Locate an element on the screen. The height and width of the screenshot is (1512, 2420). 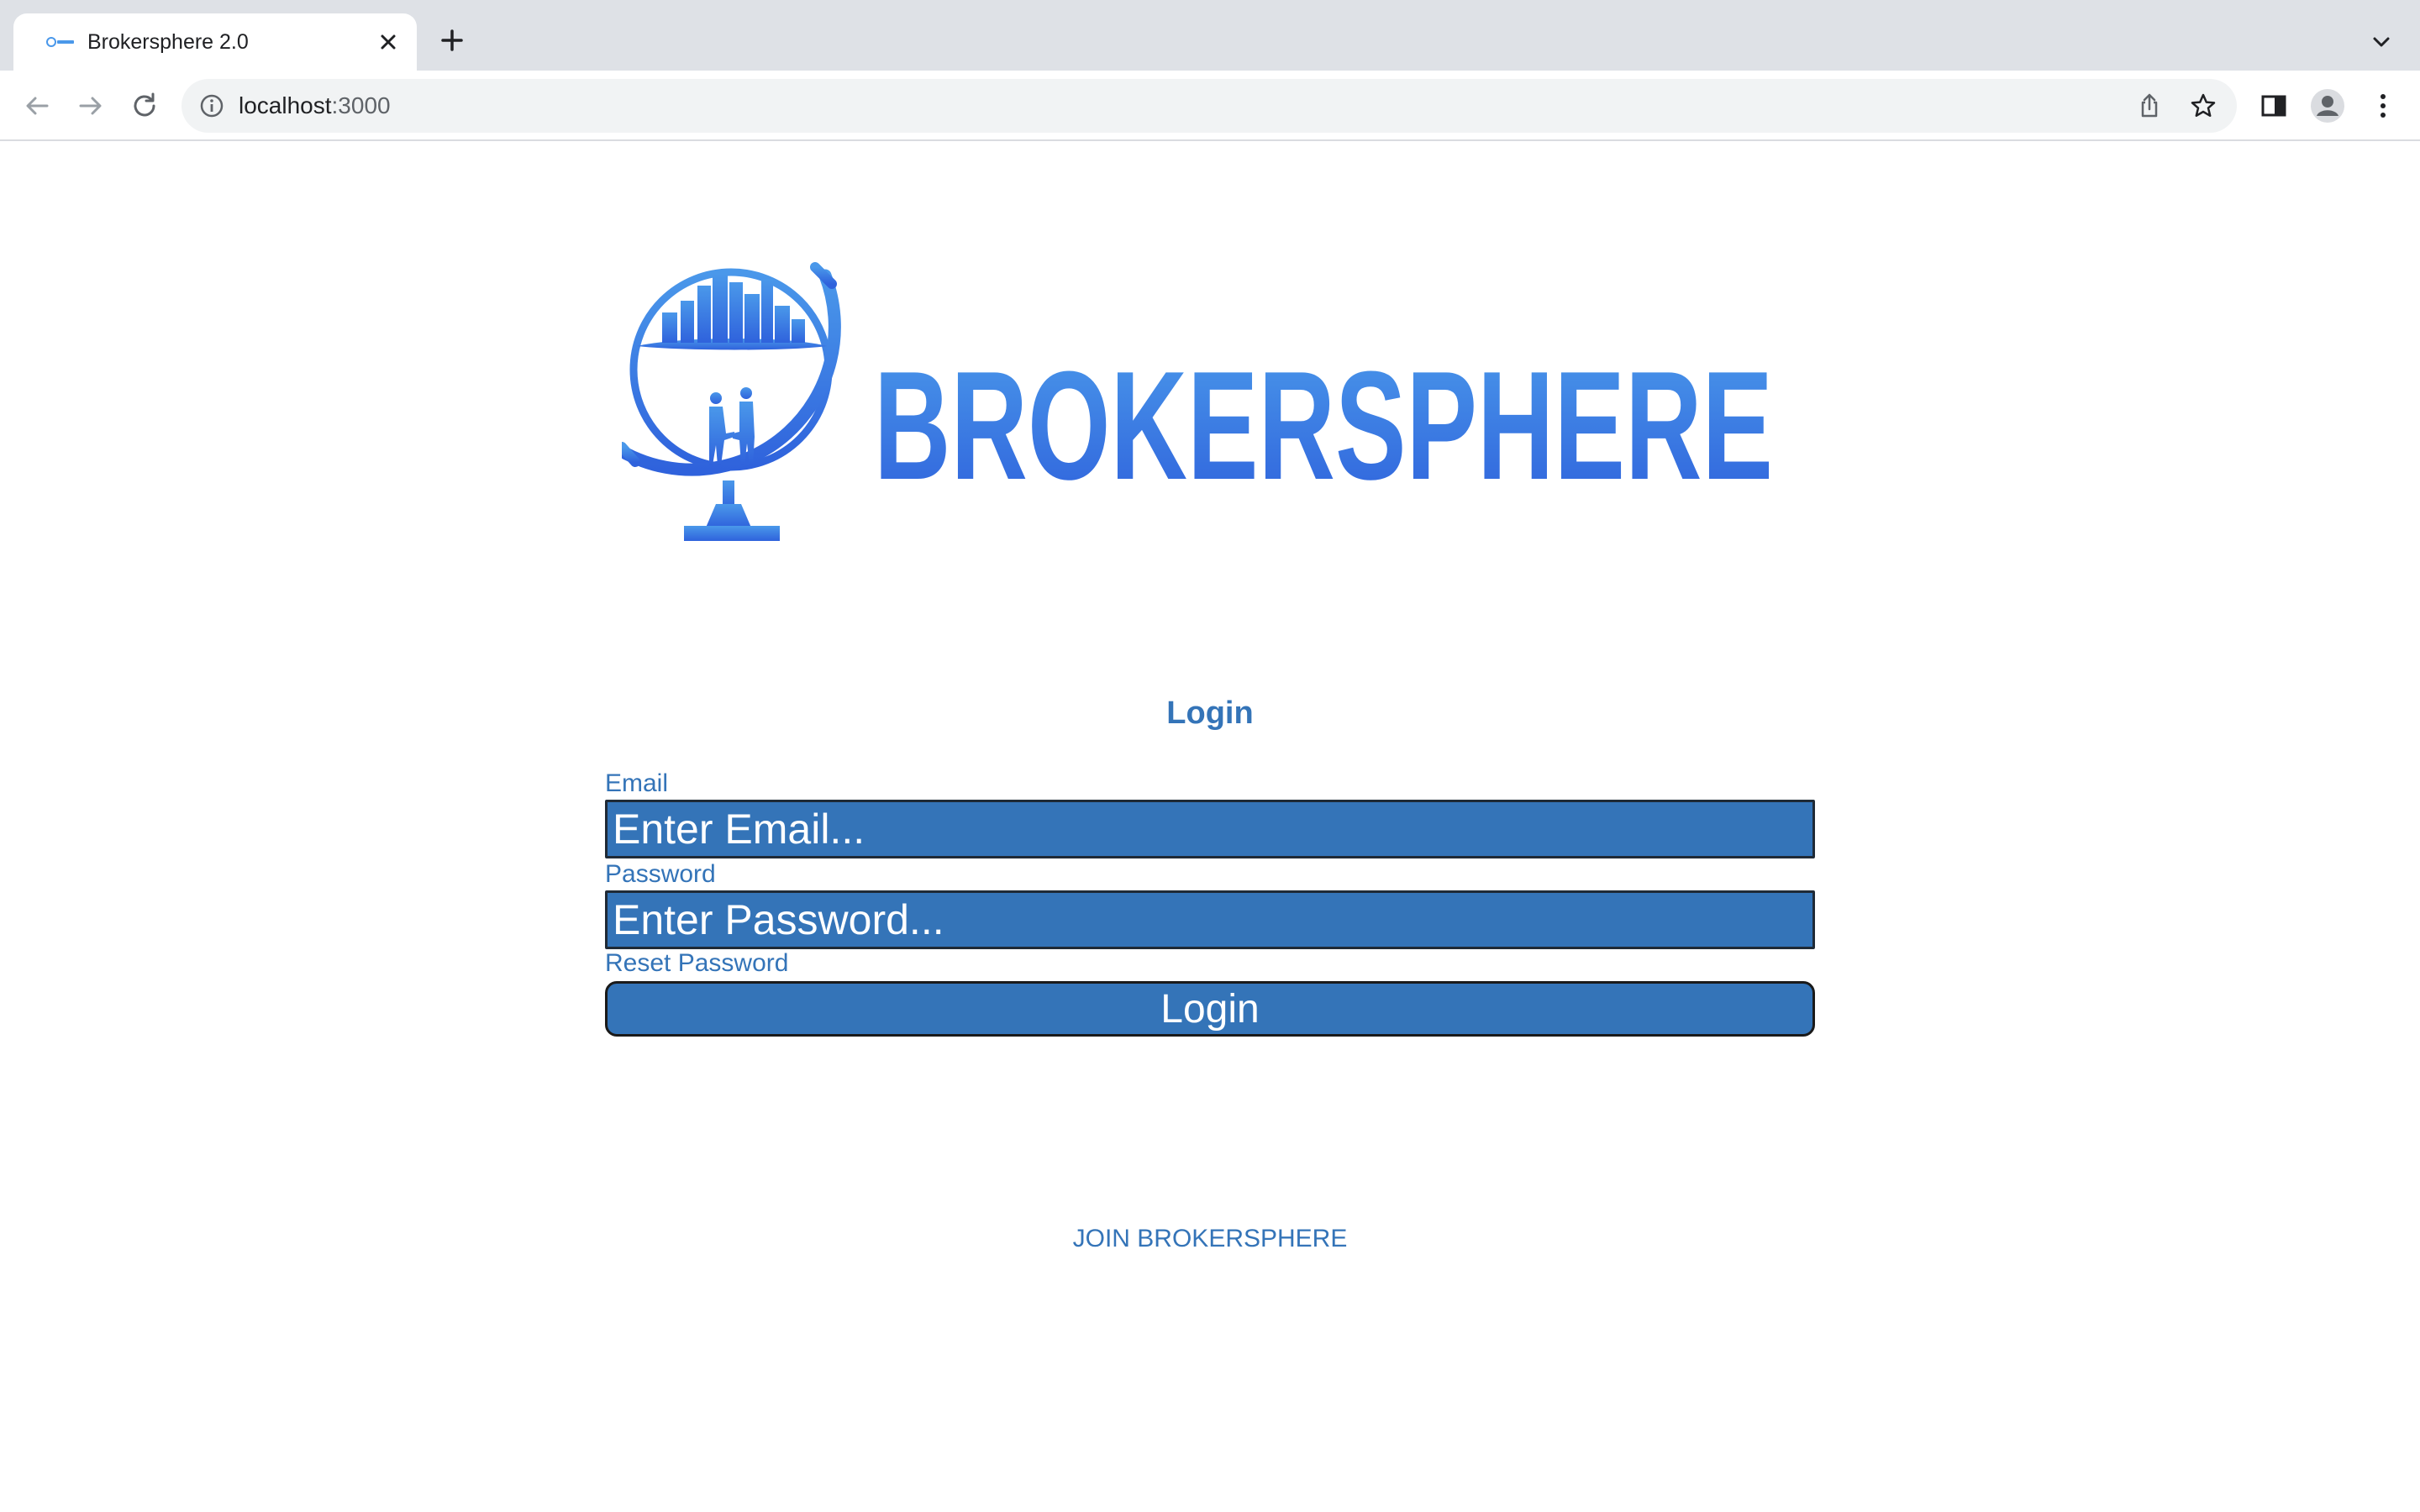
star-icon is located at coordinates (2203, 106).